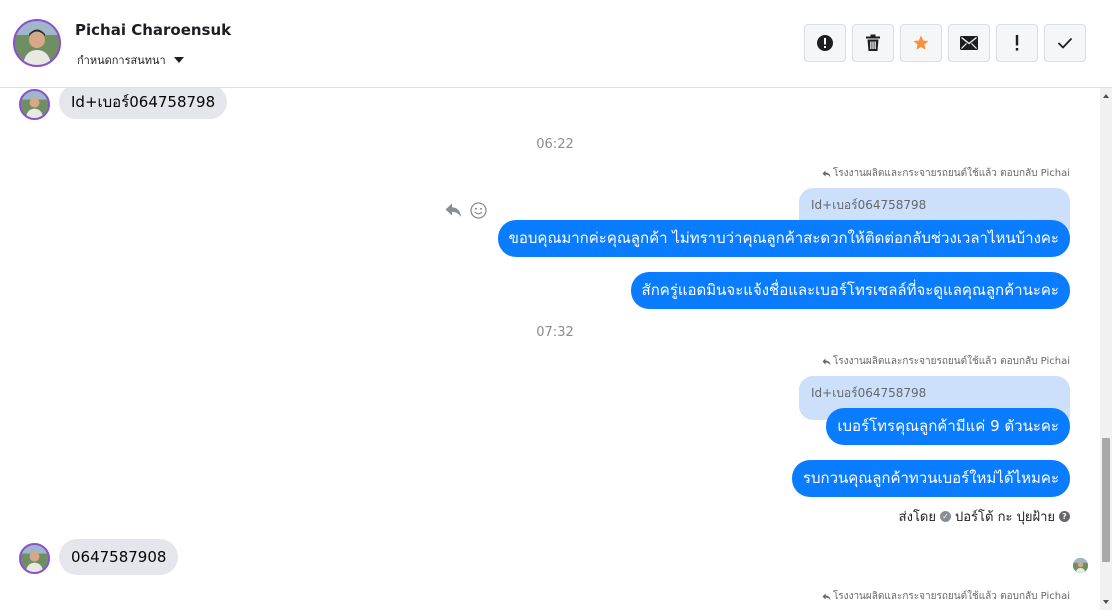 The width and height of the screenshot is (1112, 610). I want to click on scrollbar-thumb, so click(1106, 500).